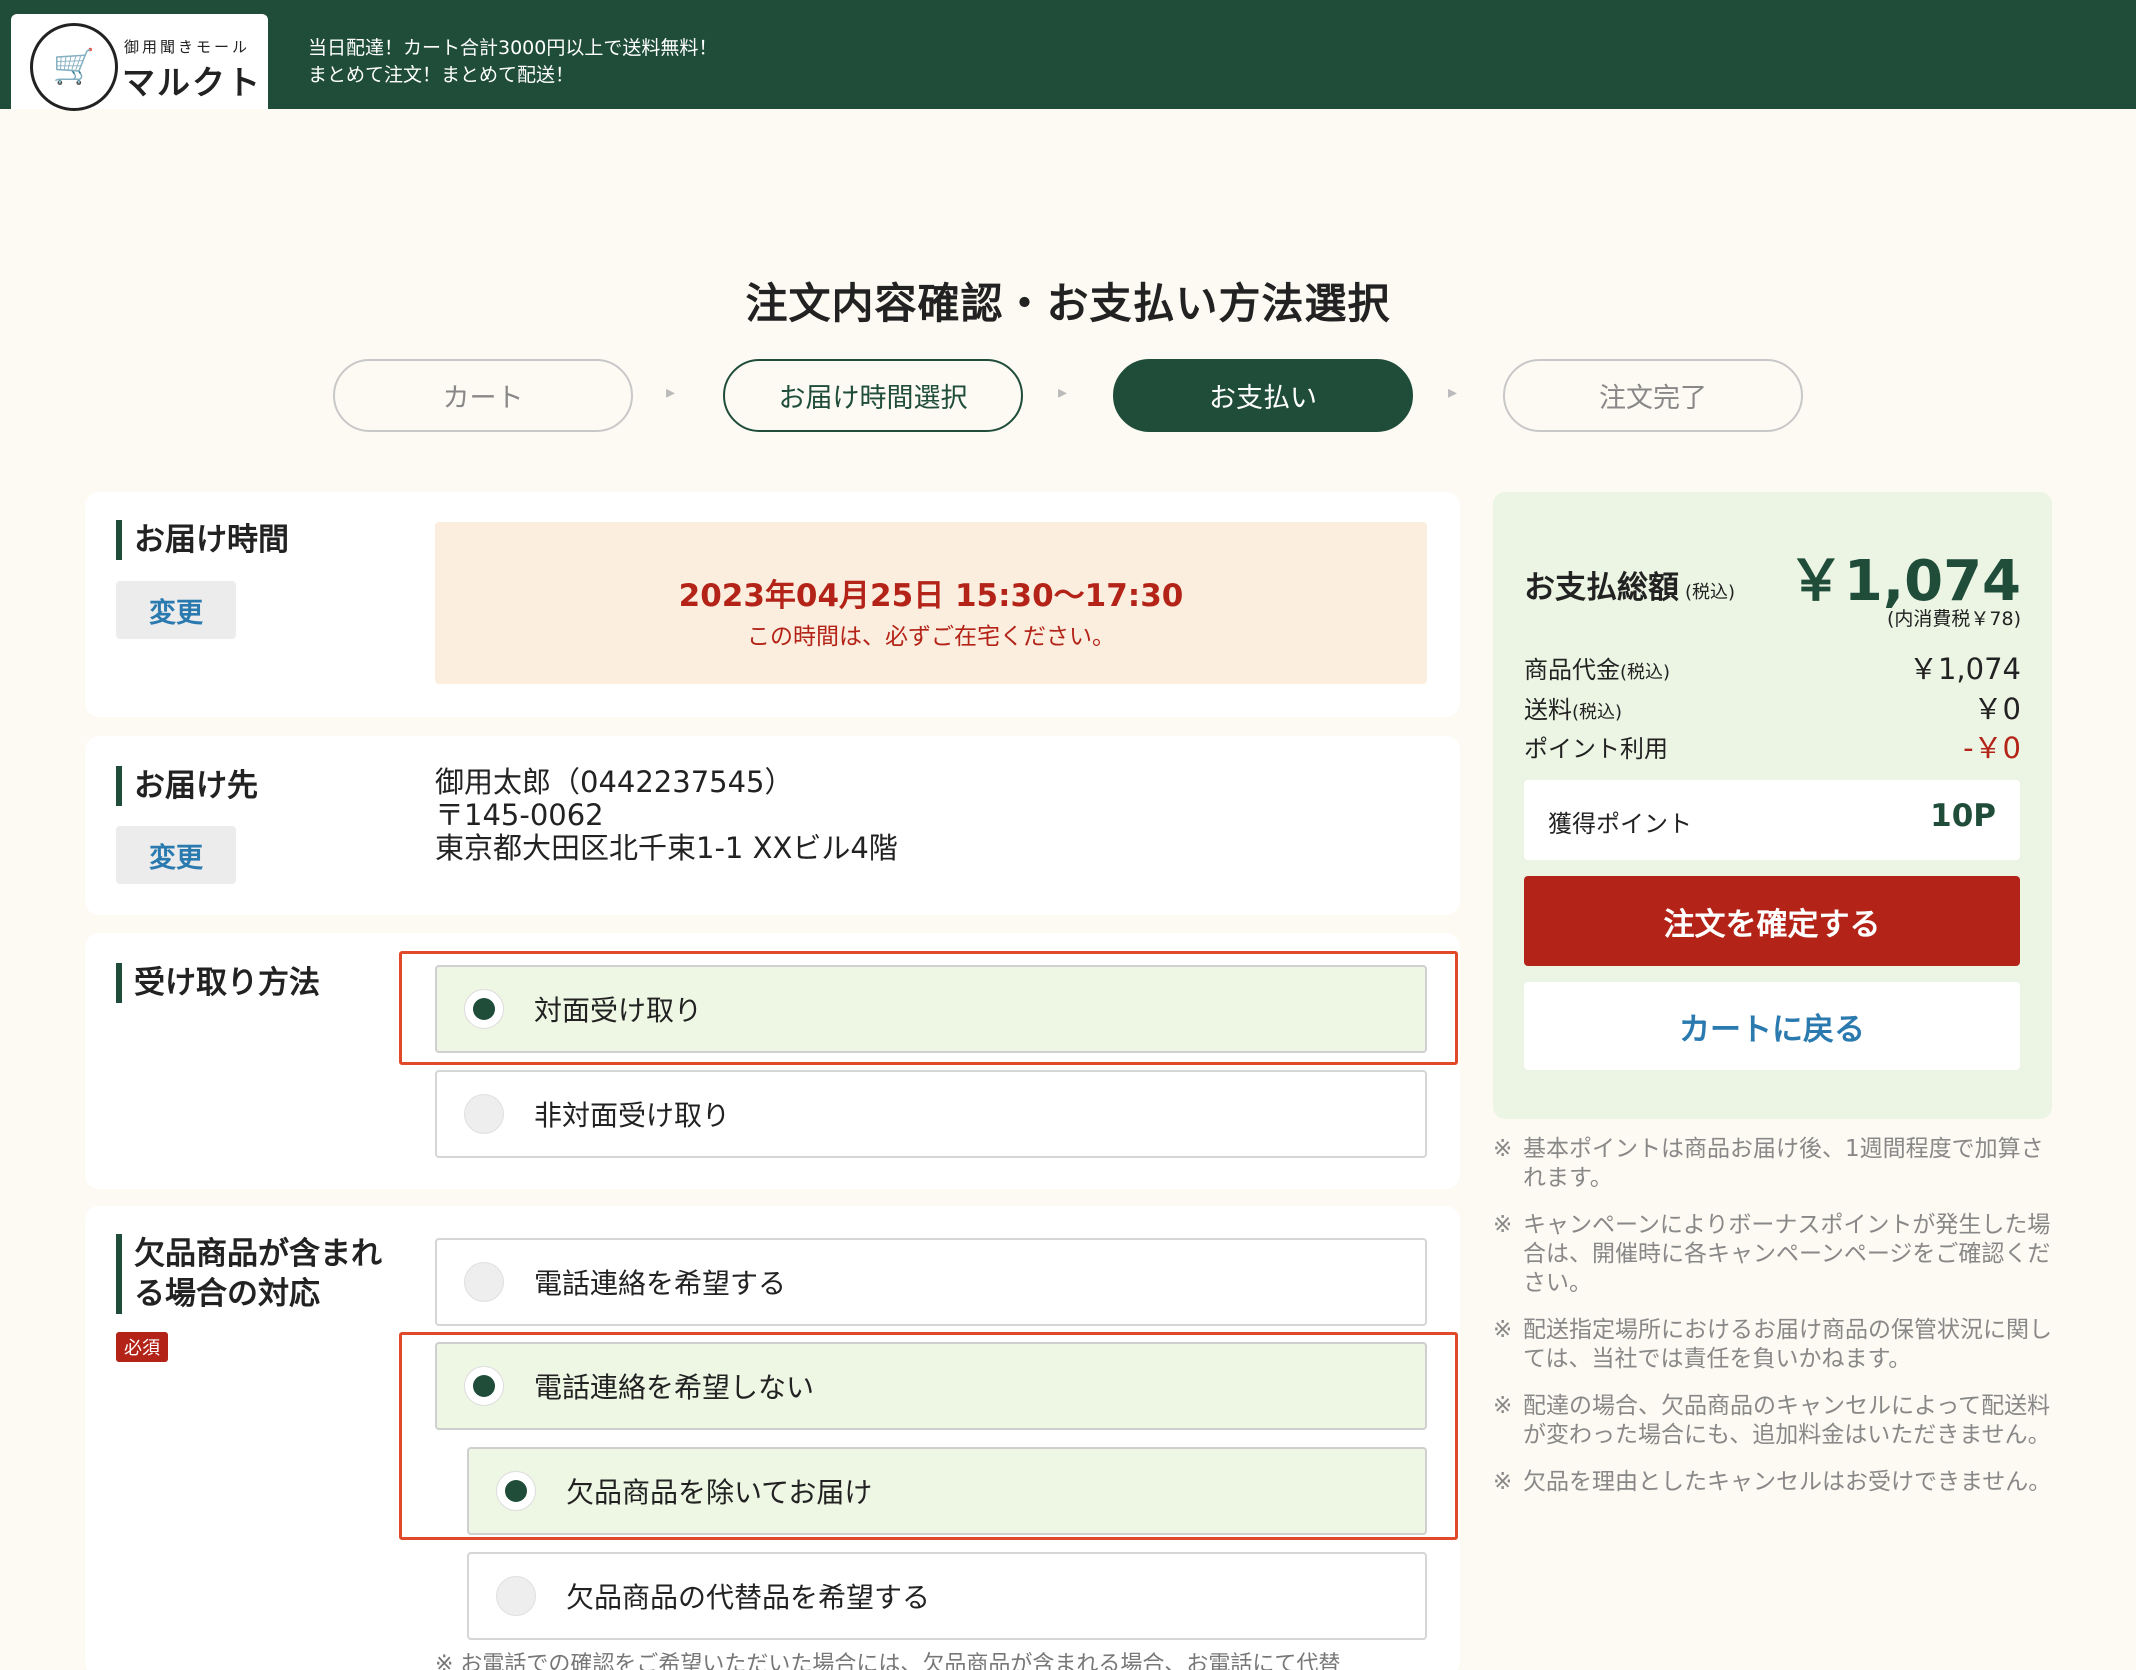 Image resolution: width=2136 pixels, height=1670 pixels. I want to click on earned-points-value: 10P, so click(1963, 816).